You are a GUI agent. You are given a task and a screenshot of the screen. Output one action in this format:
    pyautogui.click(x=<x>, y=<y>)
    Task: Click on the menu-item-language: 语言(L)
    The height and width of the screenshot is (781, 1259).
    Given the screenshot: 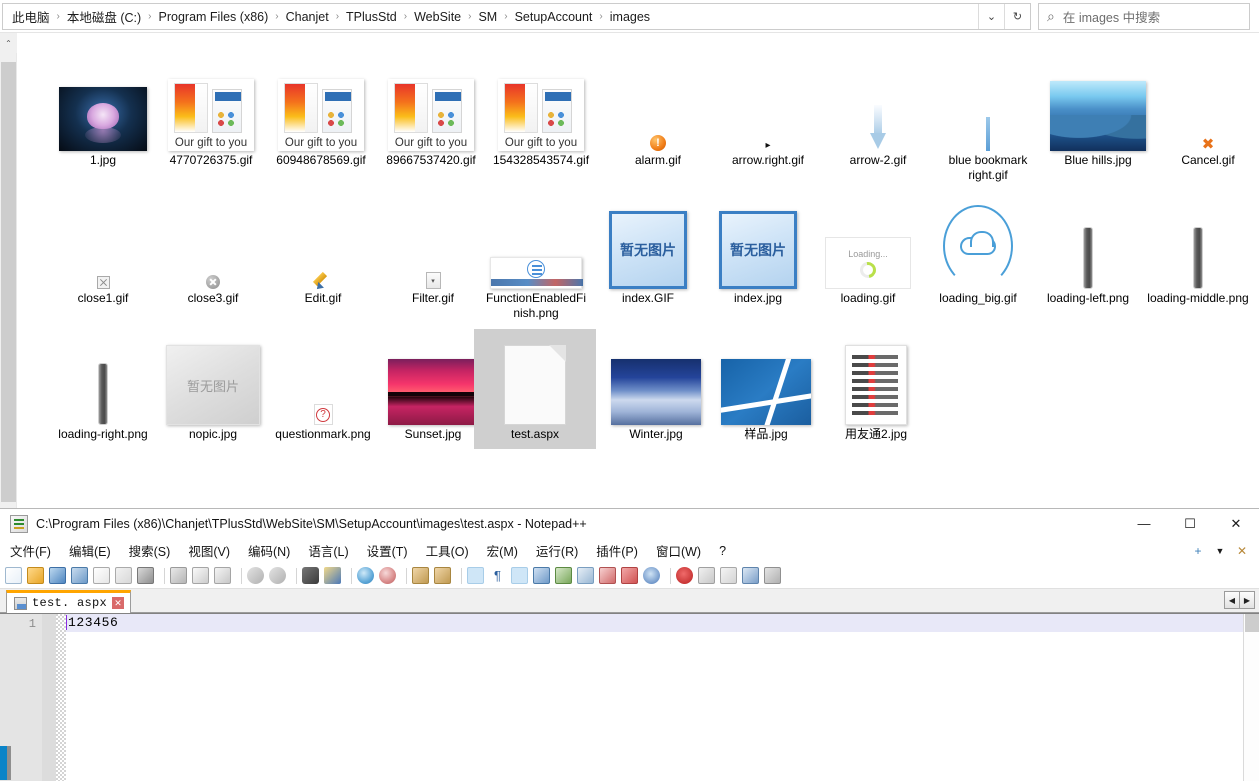 What is the action you would take?
    pyautogui.click(x=328, y=550)
    